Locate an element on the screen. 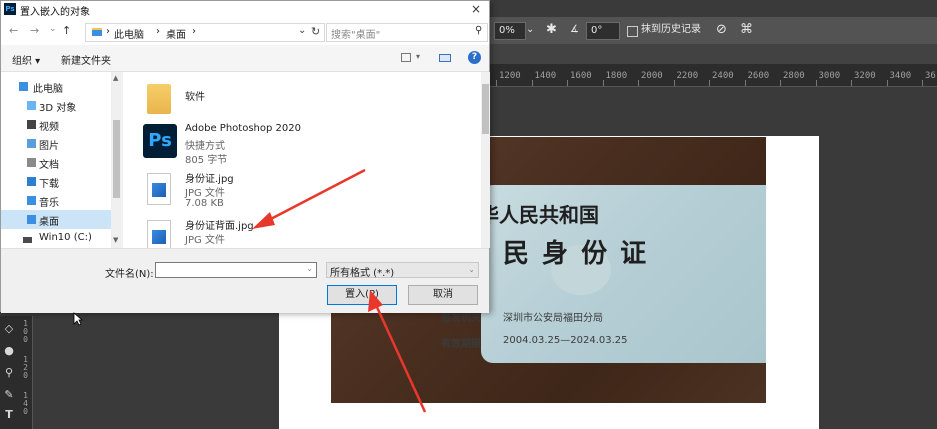 This screenshot has width=937, height=429. nav-item-this-pc: 此电脑 is located at coordinates (56, 86).